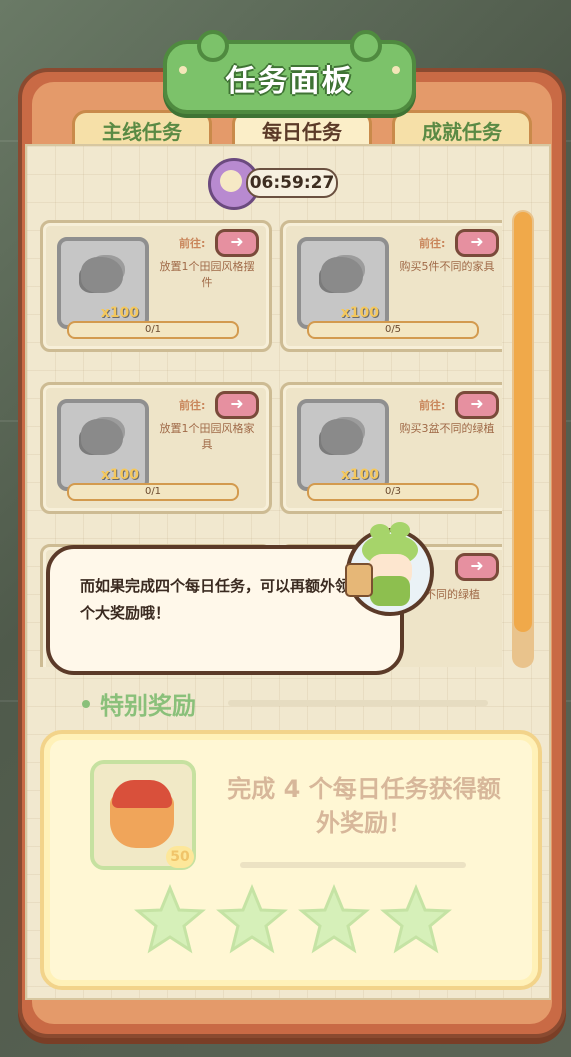  What do you see at coordinates (148, 706) in the screenshot?
I see `special-reward-title: 特别奖励` at bounding box center [148, 706].